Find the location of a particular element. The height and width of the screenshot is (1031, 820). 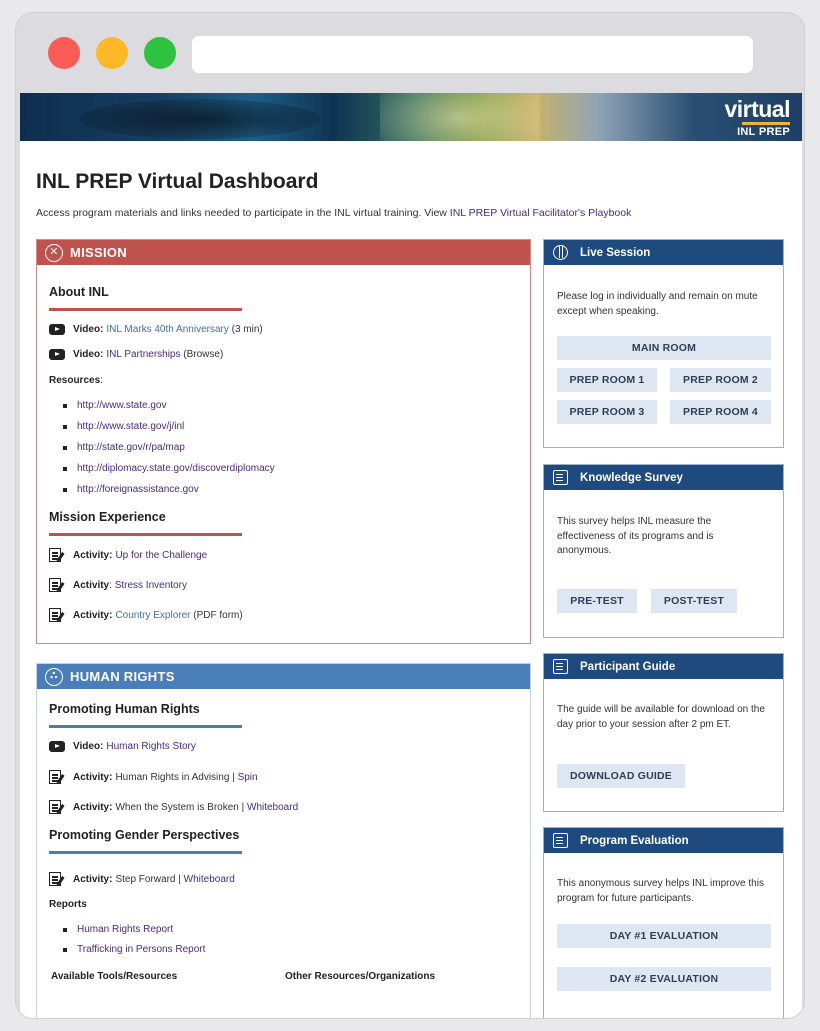

live-session-header: Live Session is located at coordinates (663, 252).